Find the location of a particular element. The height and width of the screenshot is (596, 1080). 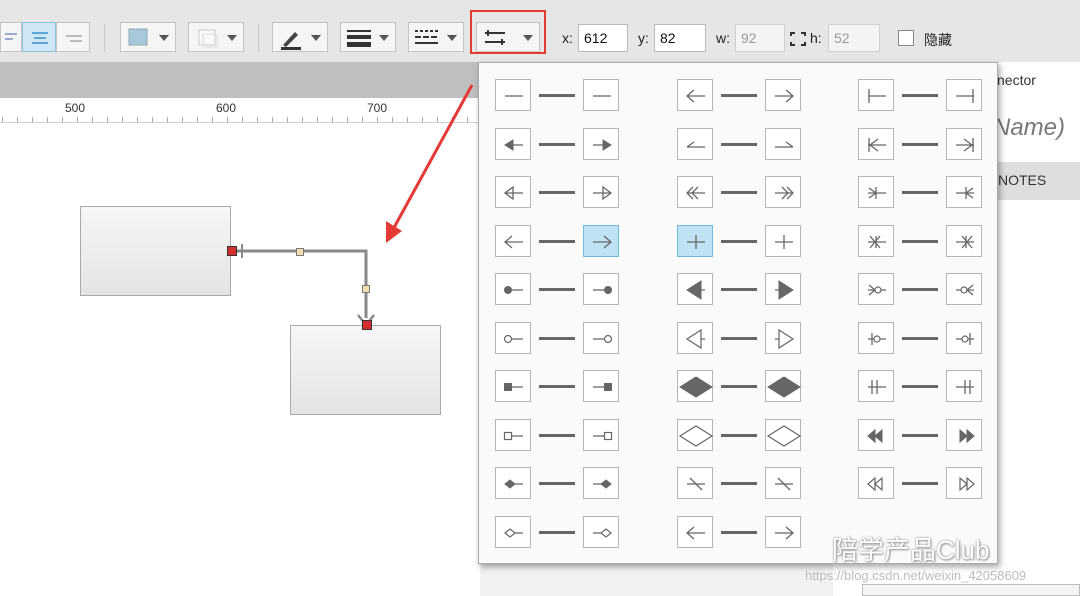

arrow-option-crows-circle-end is located at coordinates (964, 289).